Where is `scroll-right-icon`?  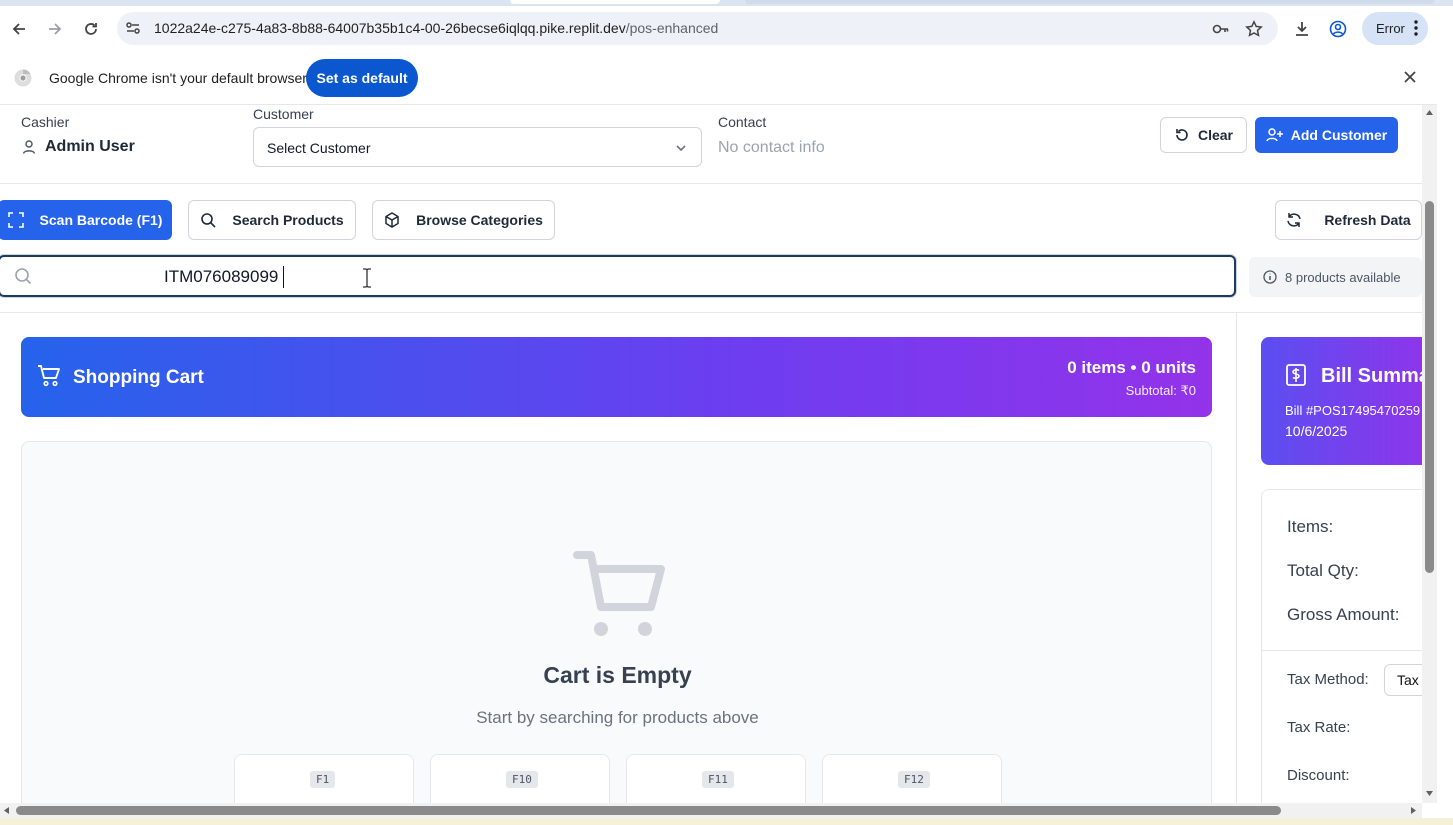 scroll-right-icon is located at coordinates (1413, 810).